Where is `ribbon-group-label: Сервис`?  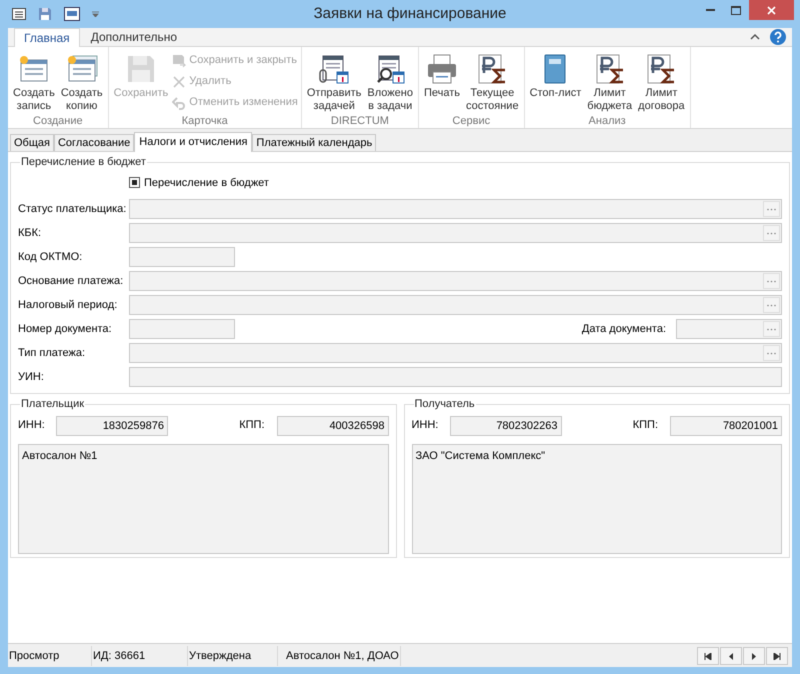
ribbon-group-label: Сервис is located at coordinates (471, 121).